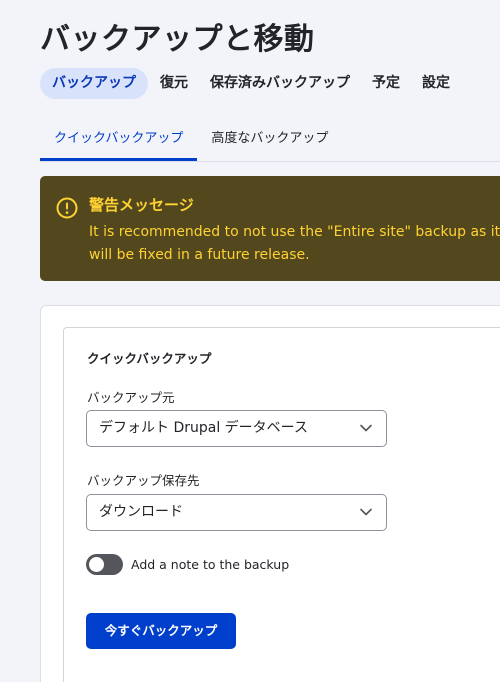 Image resolution: width=500 pixels, height=682 pixels. I want to click on warning-text-line: will be fixed in a future release., so click(199, 255).